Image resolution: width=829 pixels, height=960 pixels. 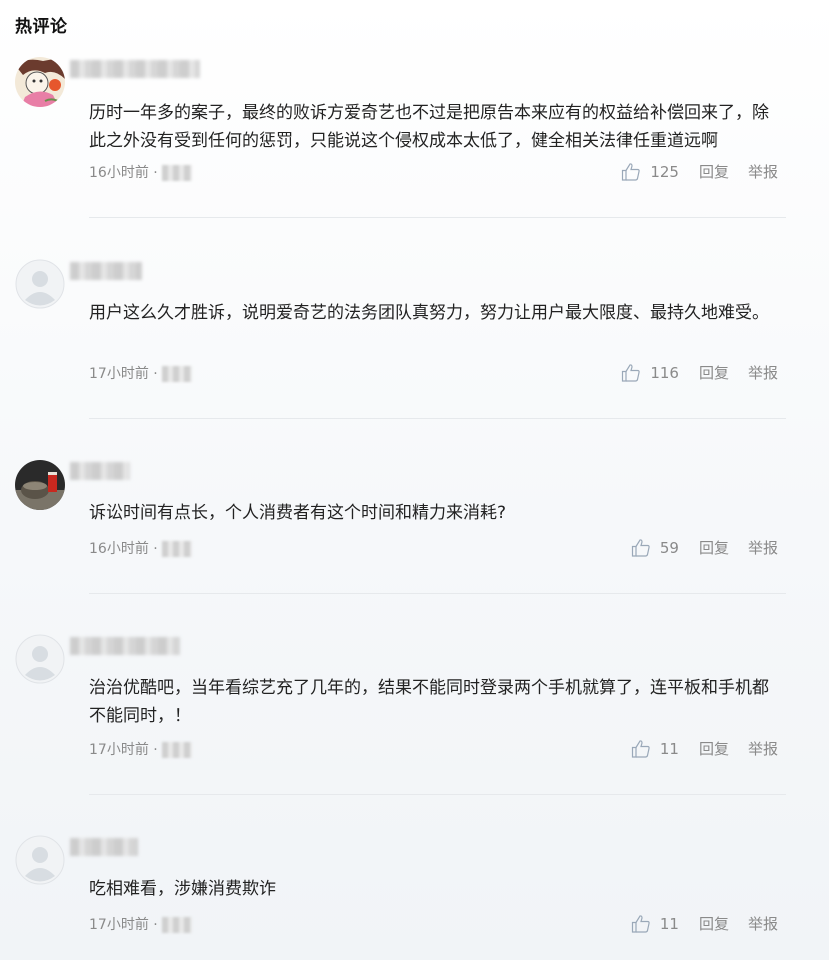 I want to click on photo-avatar-icon, so click(x=40, y=485).